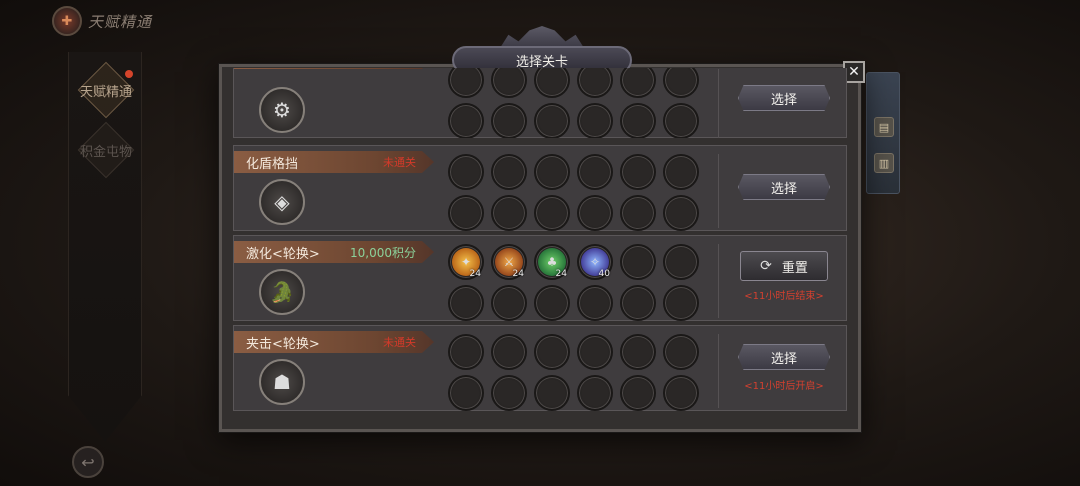 Image resolution: width=1080 pixels, height=486 pixels. Describe the element at coordinates (784, 386) in the screenshot. I see `stage-timer-note: <11小时后开启>` at that location.